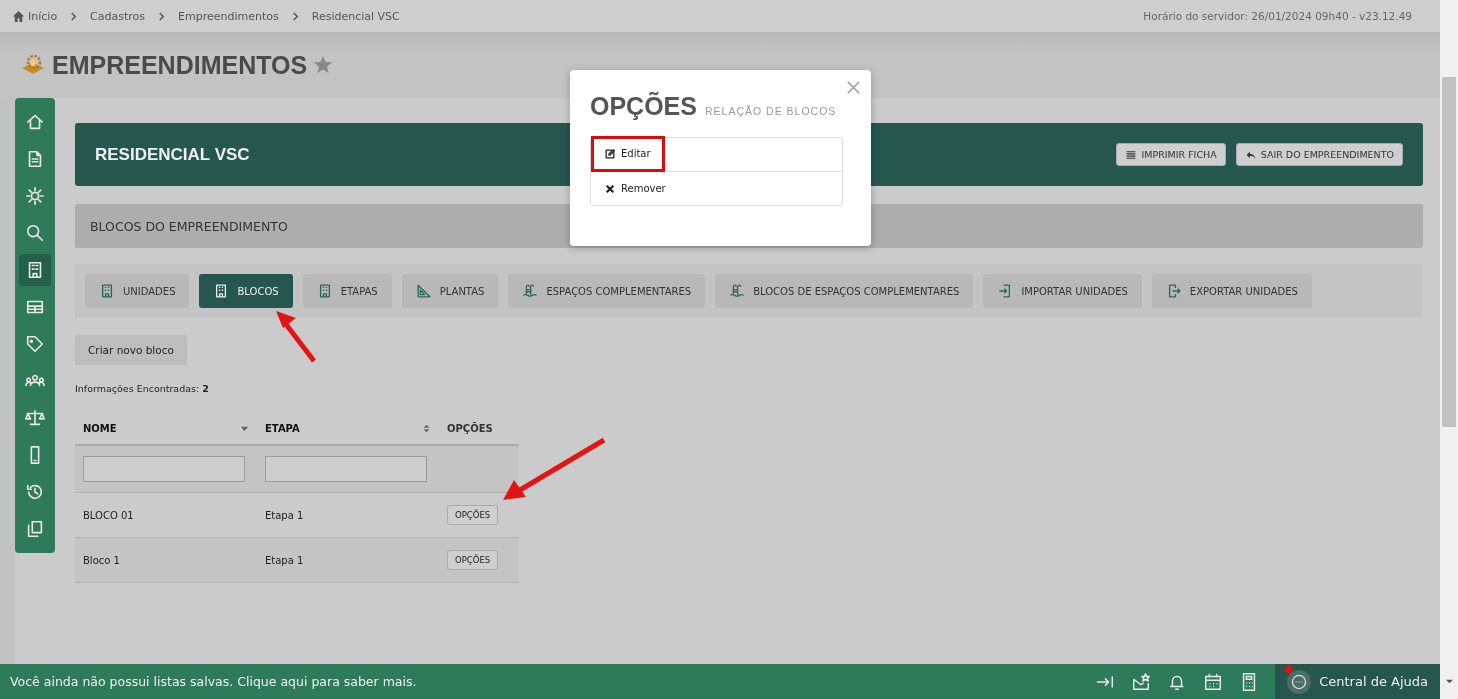  I want to click on copy-icon, so click(35, 529).